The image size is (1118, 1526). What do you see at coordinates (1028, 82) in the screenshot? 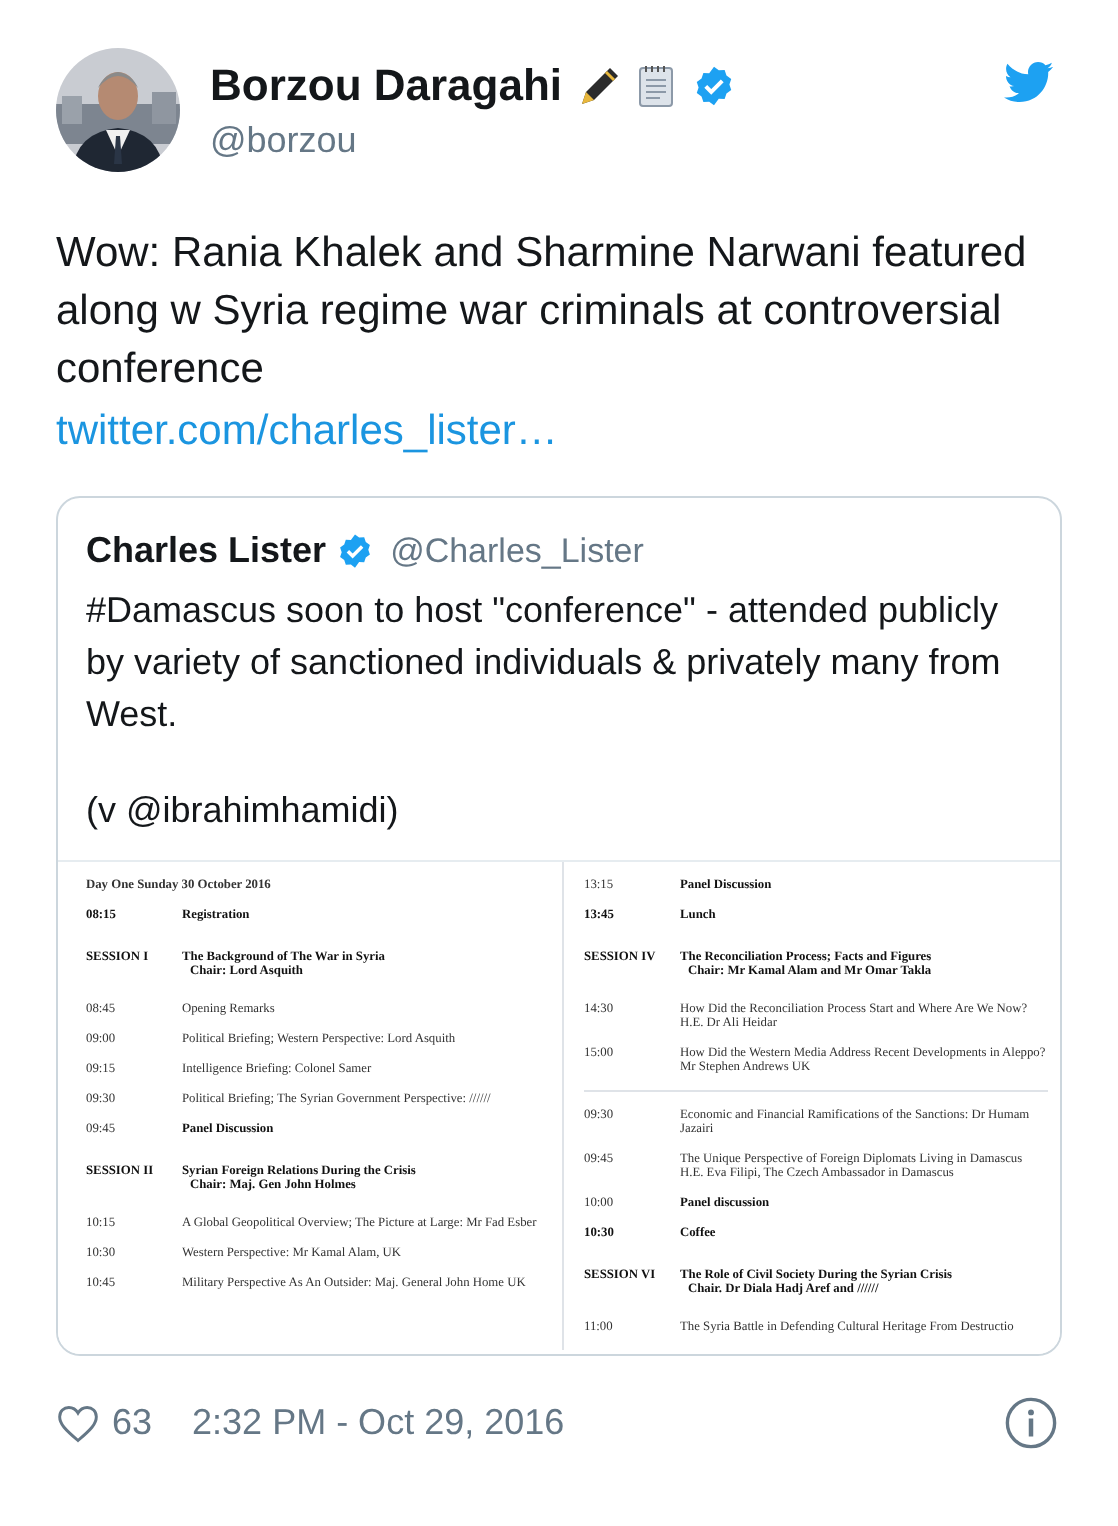
I see `bird-icon` at bounding box center [1028, 82].